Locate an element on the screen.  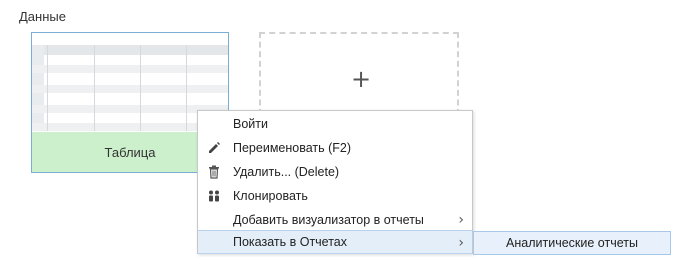
menu-item-delete: Удалить... (Delete) is located at coordinates (335, 172).